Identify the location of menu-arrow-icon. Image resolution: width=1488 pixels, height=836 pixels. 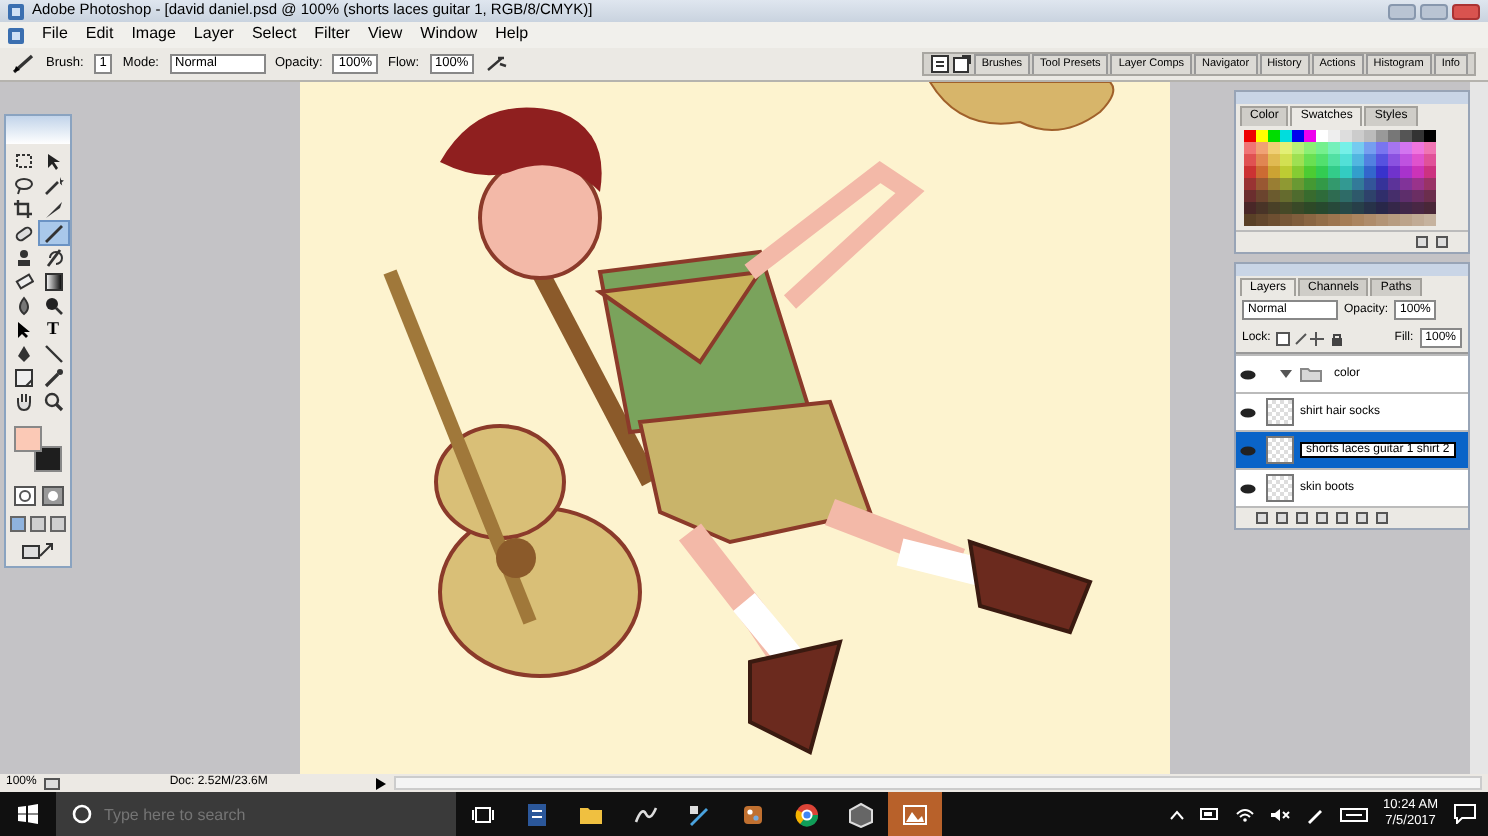
(381, 783).